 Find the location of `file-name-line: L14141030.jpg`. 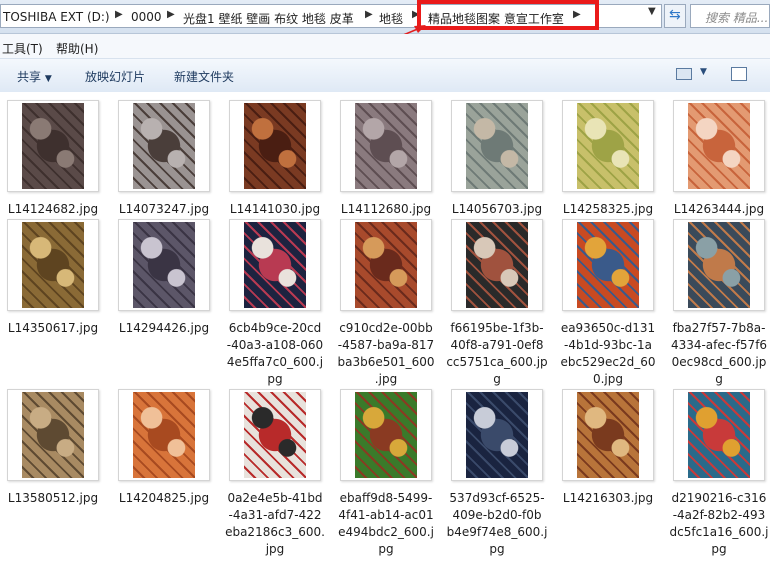

file-name-line: L14141030.jpg is located at coordinates (275, 209).